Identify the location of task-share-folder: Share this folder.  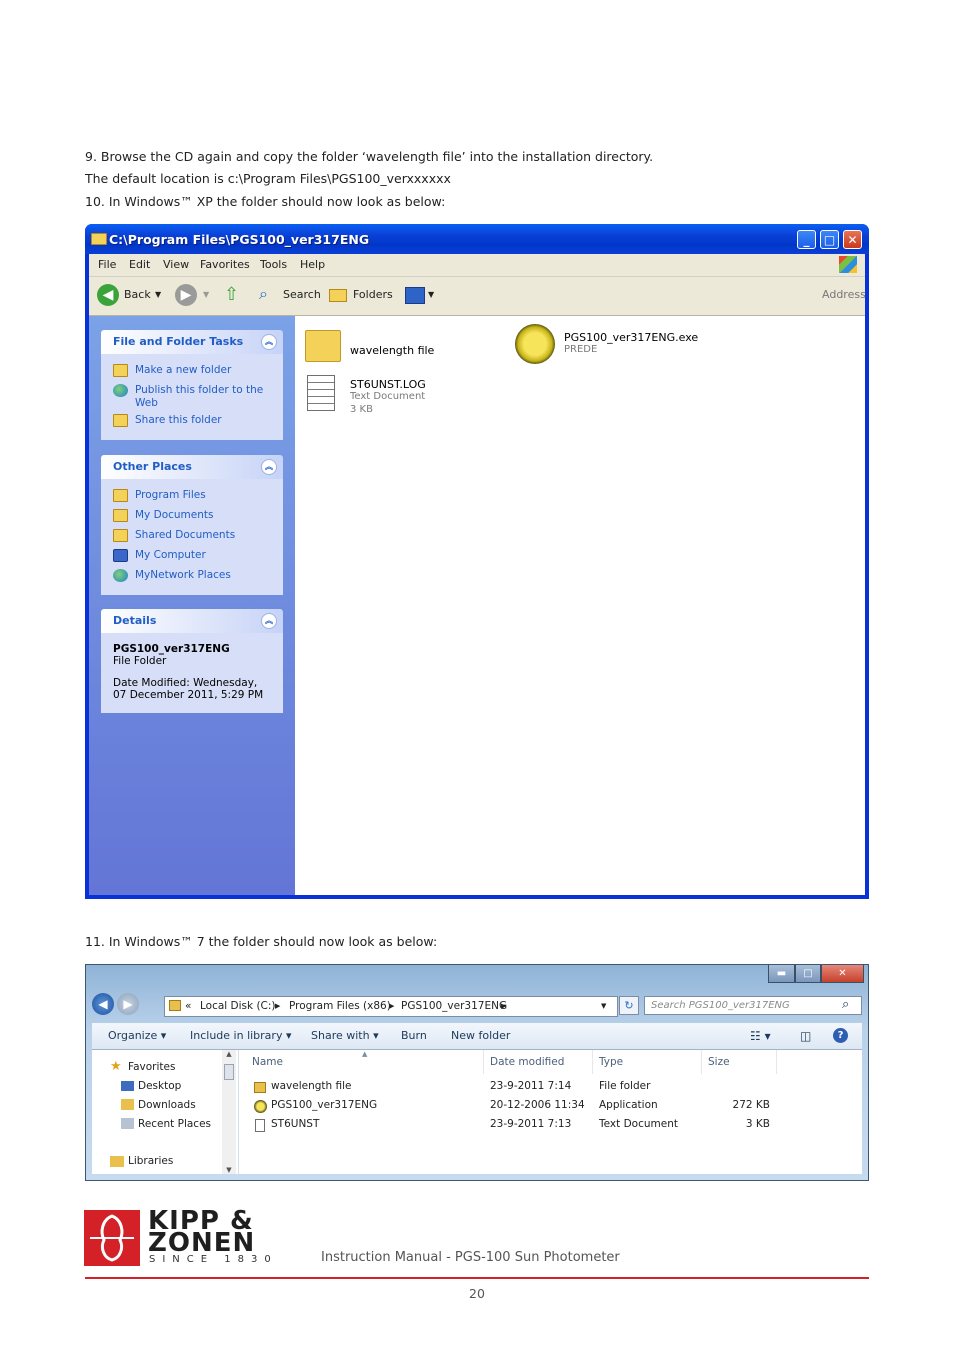
(198, 422).